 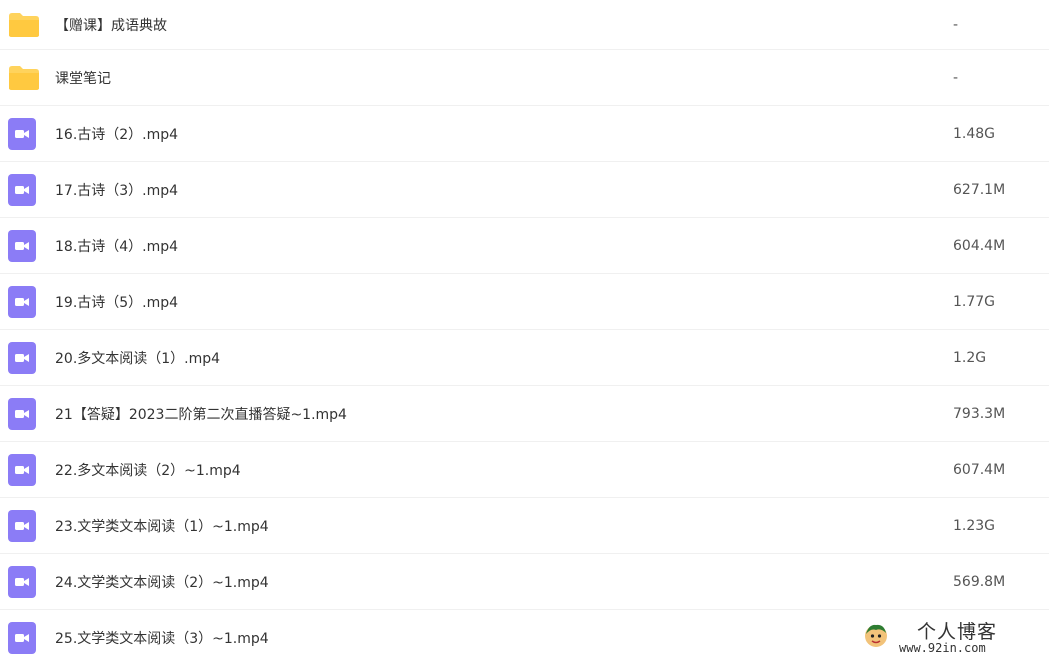 I want to click on file-size: 1.2G, so click(x=970, y=357).